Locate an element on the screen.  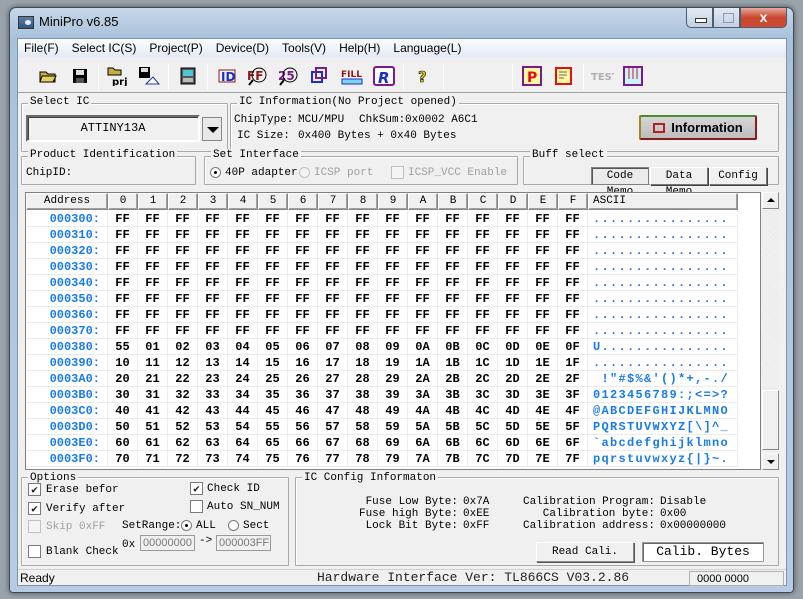
byte-cell: 66 is located at coordinates (303, 443).